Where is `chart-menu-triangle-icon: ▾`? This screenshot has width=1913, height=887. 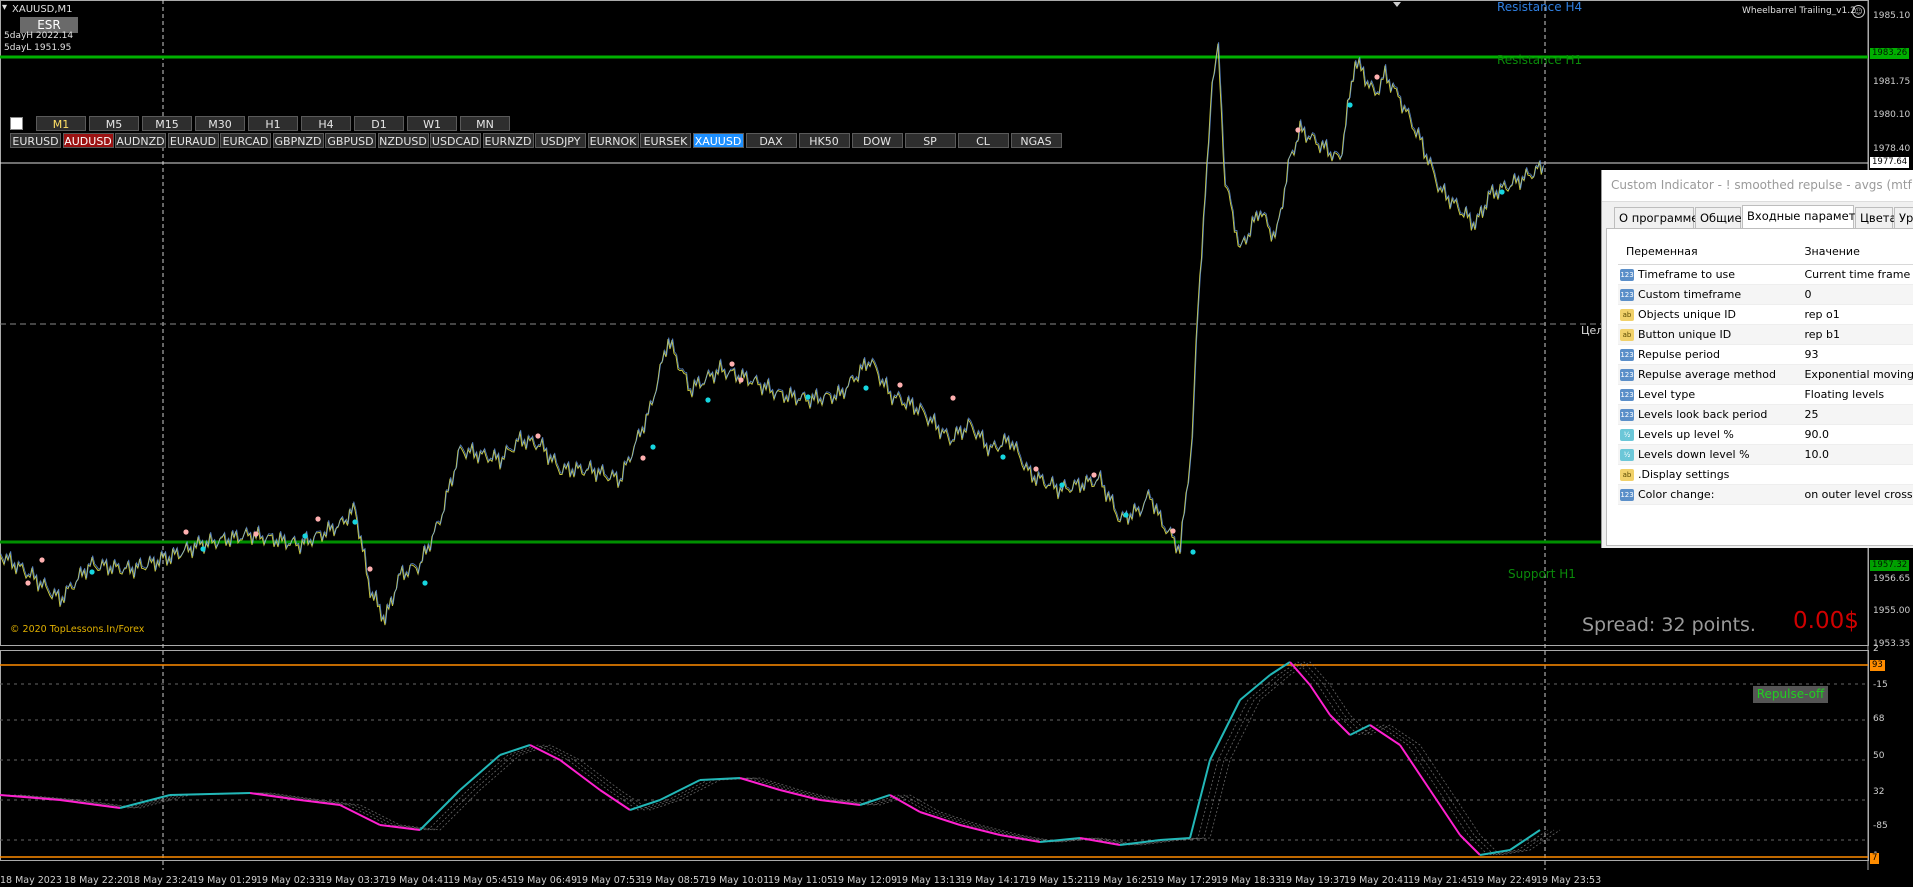
chart-menu-triangle-icon: ▾ is located at coordinates (4, 7).